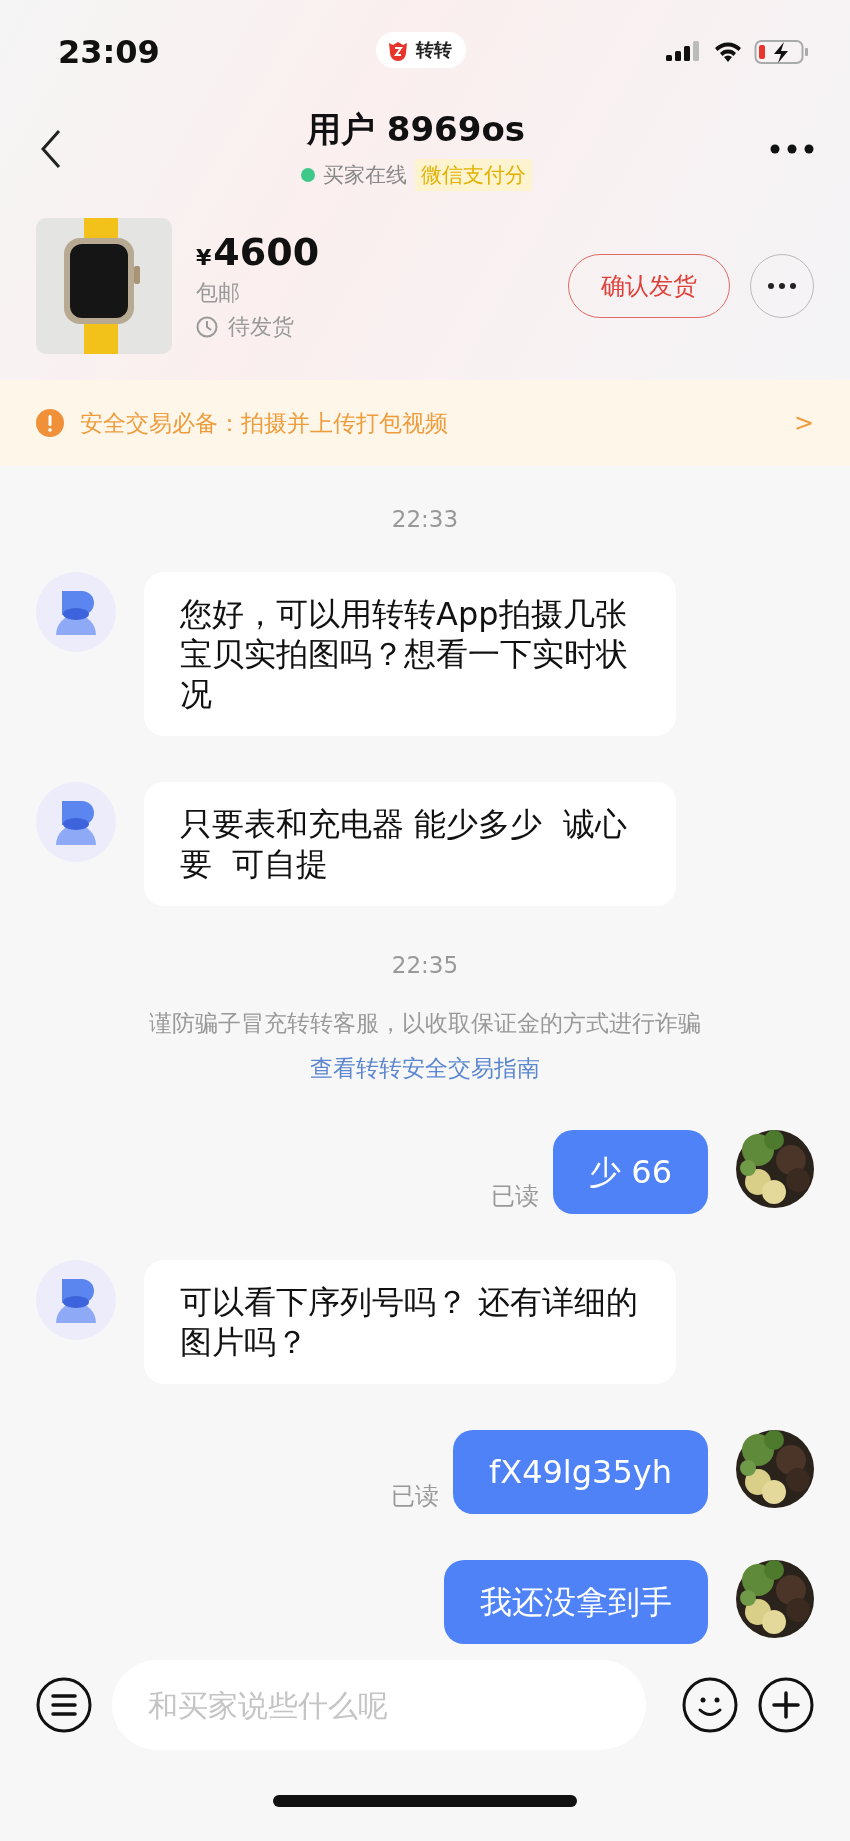 The width and height of the screenshot is (850, 1841). Describe the element at coordinates (425, 519) in the screenshot. I see `message-time: 22:33` at that location.